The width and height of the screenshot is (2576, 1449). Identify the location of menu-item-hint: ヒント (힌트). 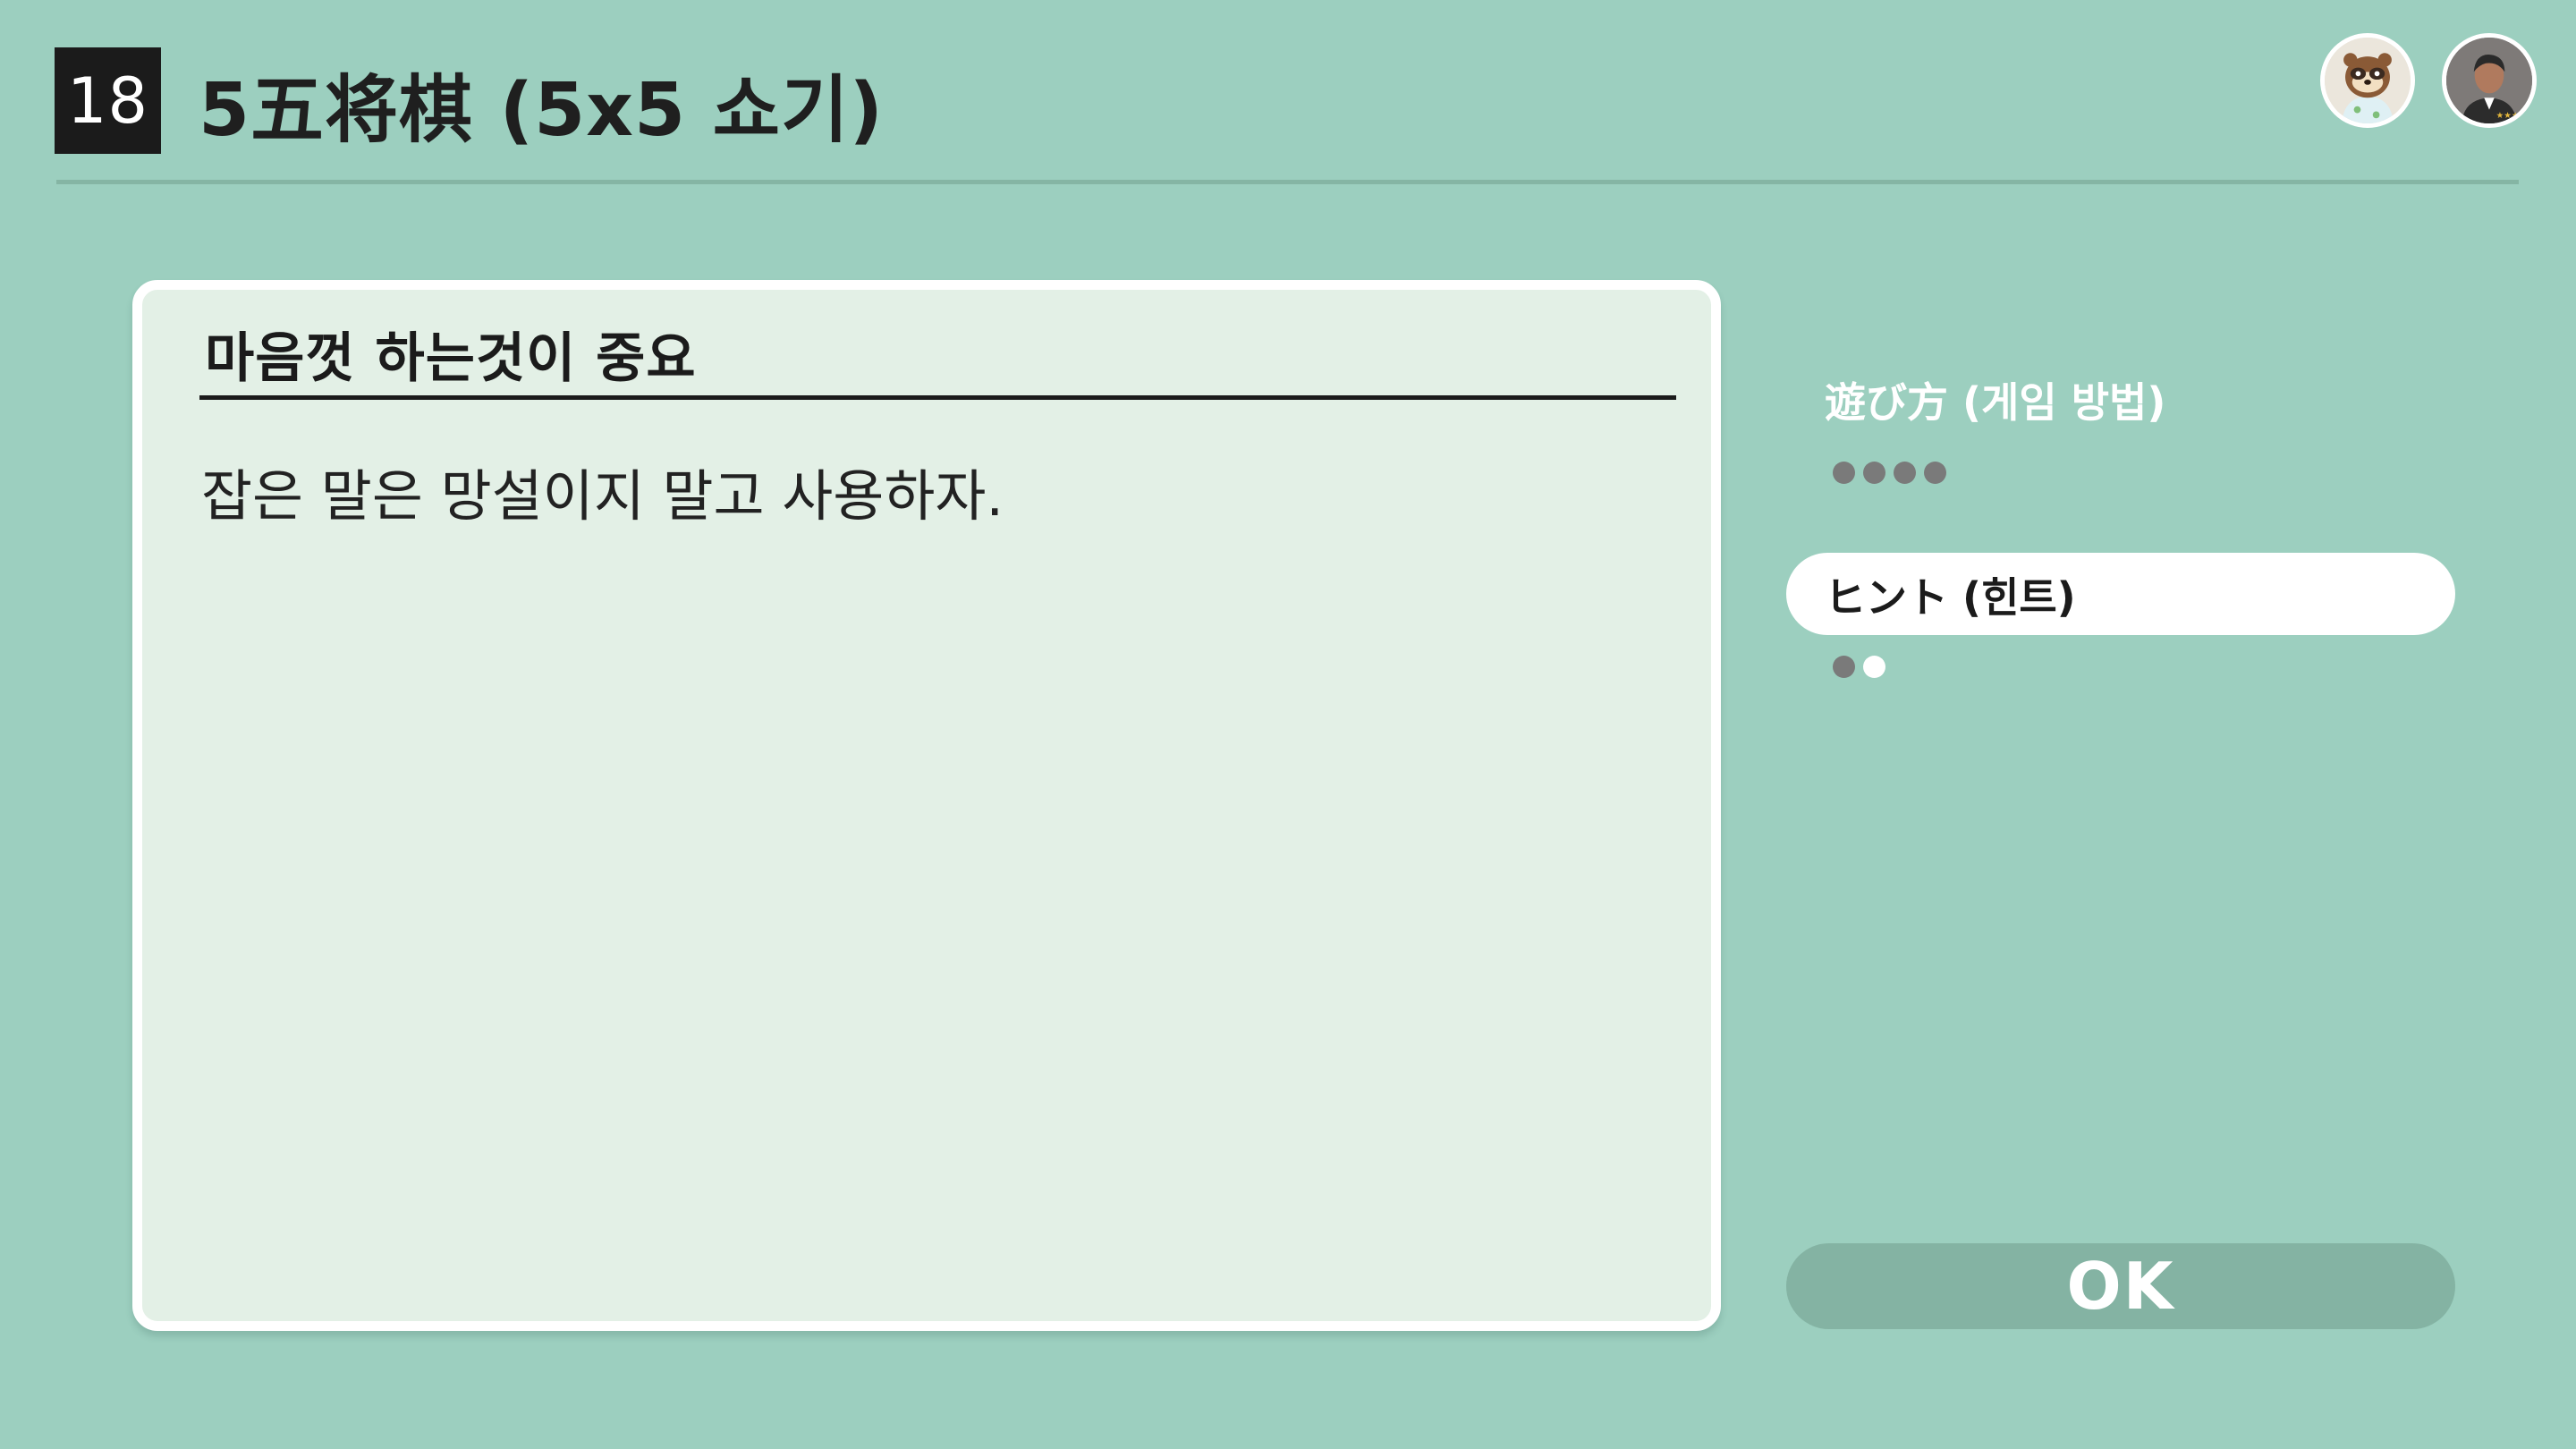
(1950, 594).